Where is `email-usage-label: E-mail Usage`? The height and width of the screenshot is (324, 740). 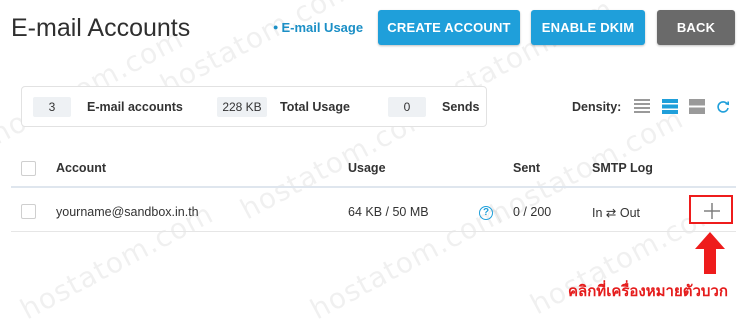 email-usage-label: E-mail Usage is located at coordinates (322, 27).